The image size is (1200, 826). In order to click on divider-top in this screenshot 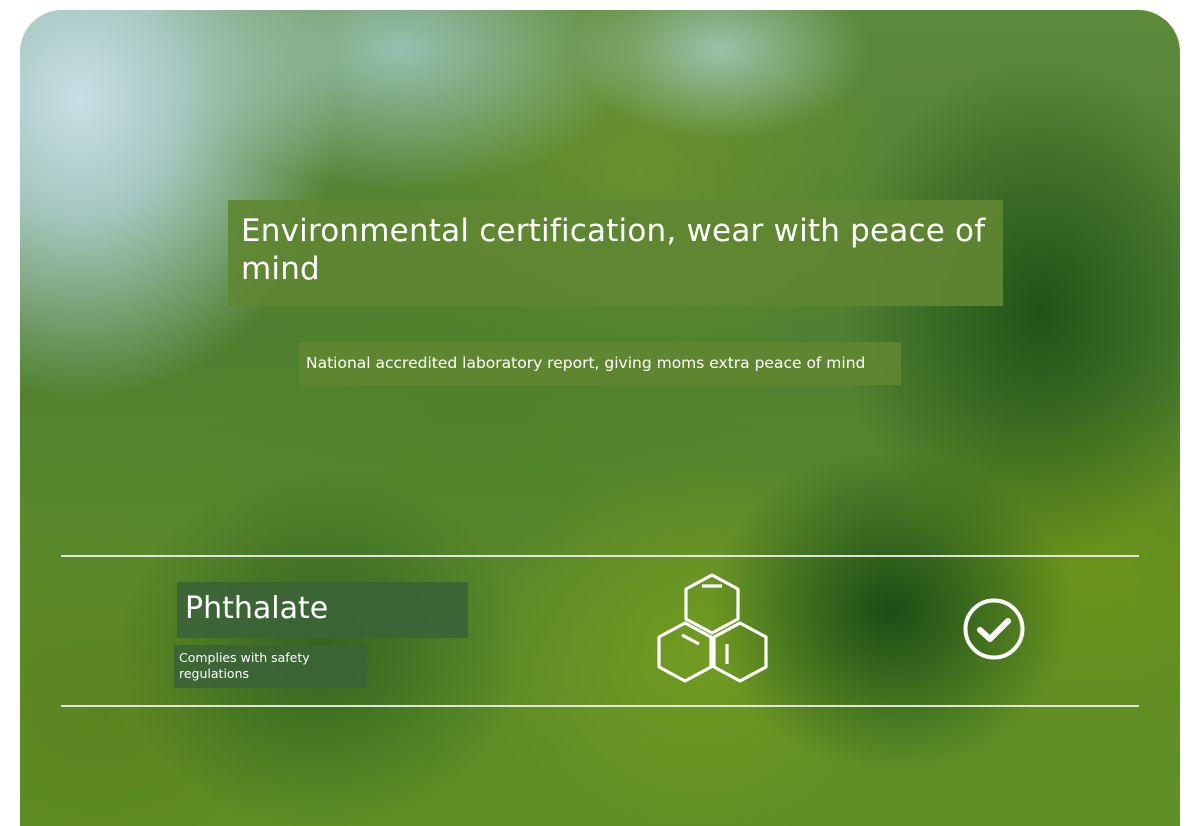, I will do `click(600, 556)`.